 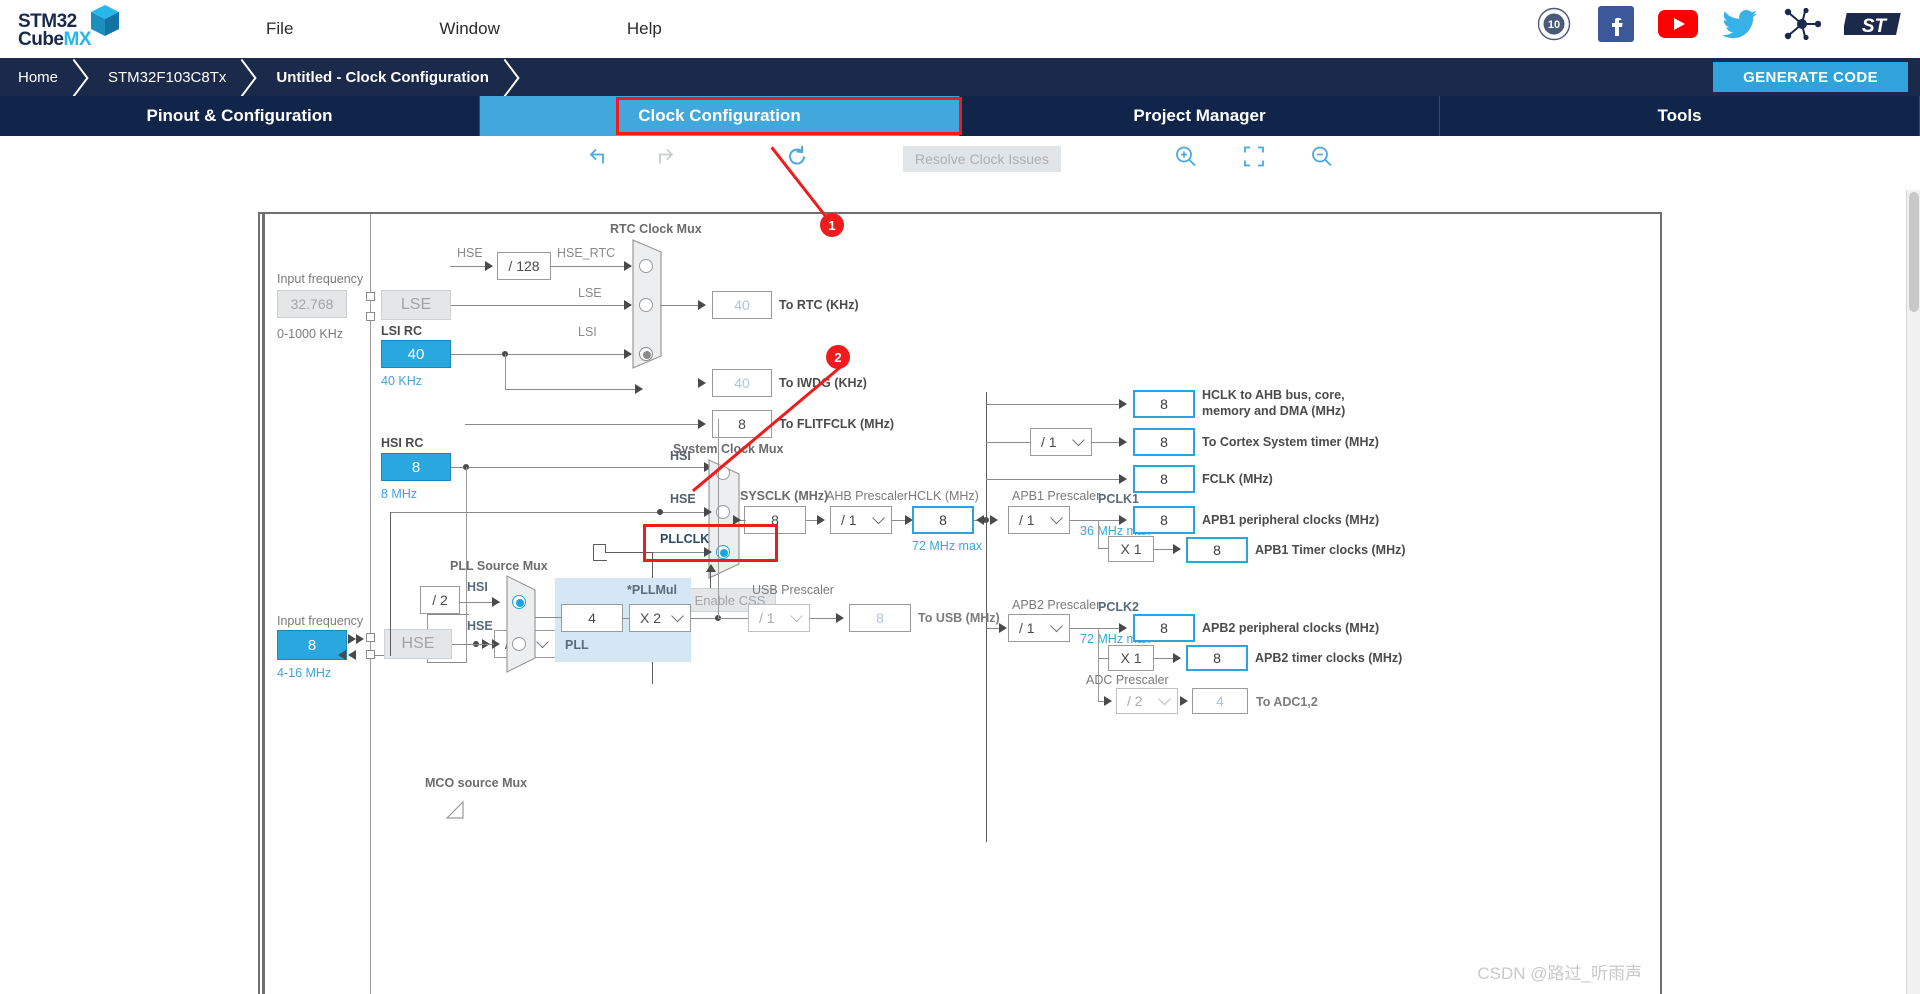 I want to click on ahb-prescaler-select: / 1, so click(x=861, y=520).